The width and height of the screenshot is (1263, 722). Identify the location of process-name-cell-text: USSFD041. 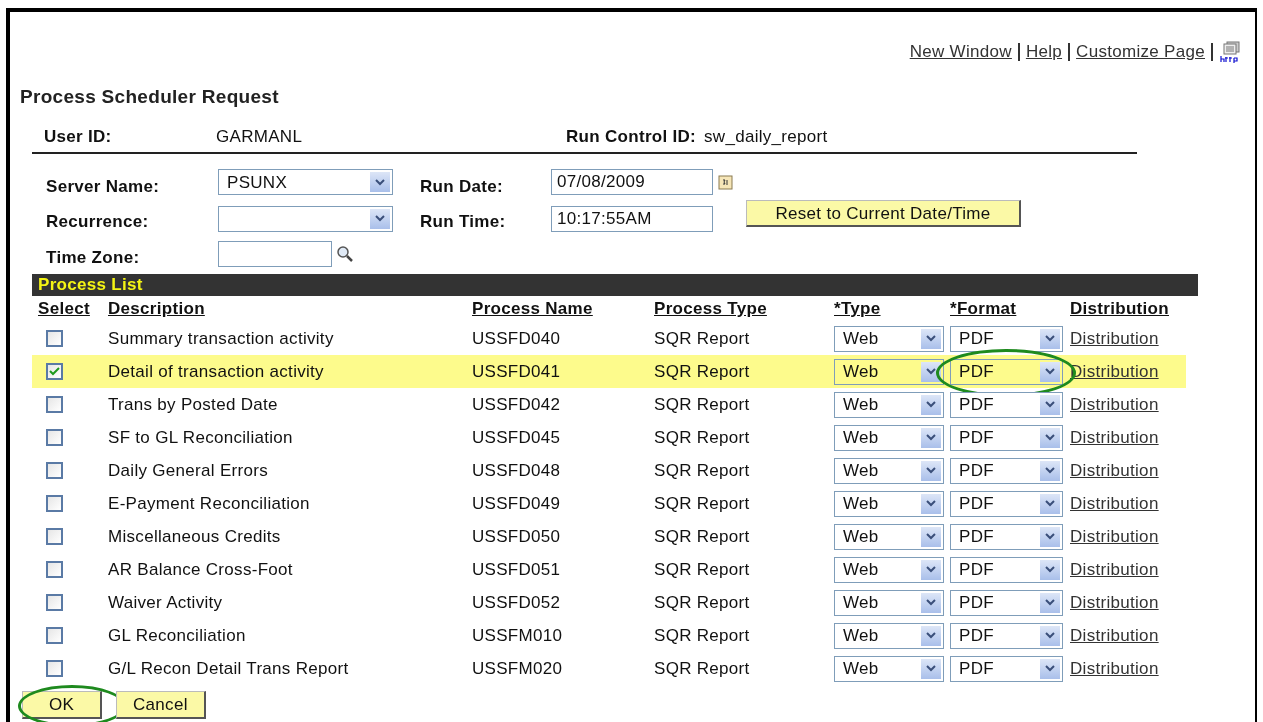
(517, 371).